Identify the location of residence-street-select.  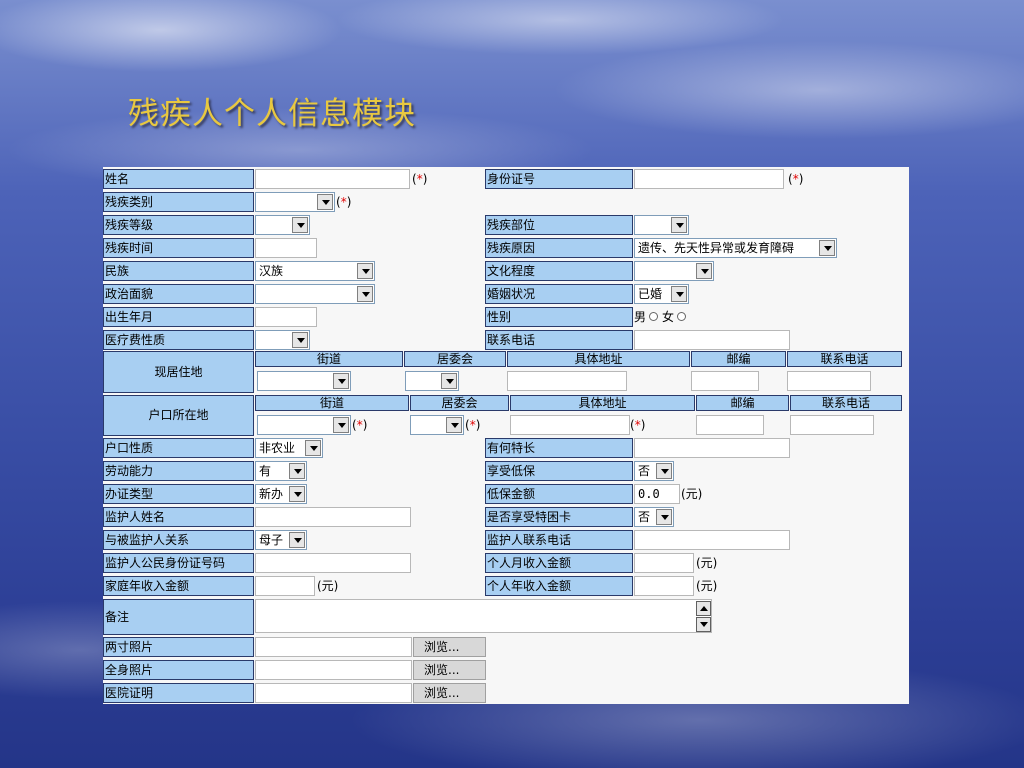
(304, 381).